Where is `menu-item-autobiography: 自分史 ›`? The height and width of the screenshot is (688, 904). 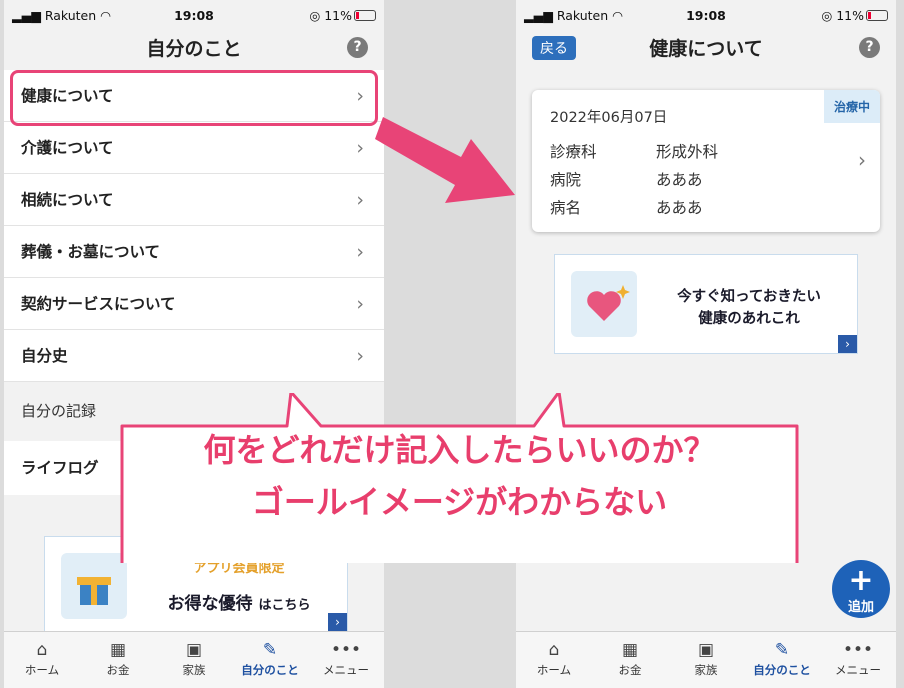 menu-item-autobiography: 自分史 › is located at coordinates (194, 356).